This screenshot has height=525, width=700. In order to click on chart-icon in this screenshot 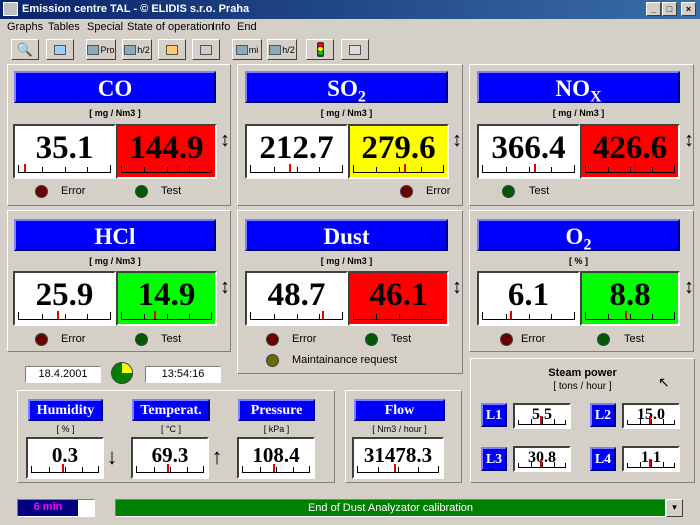, I will do `click(60, 49)`.